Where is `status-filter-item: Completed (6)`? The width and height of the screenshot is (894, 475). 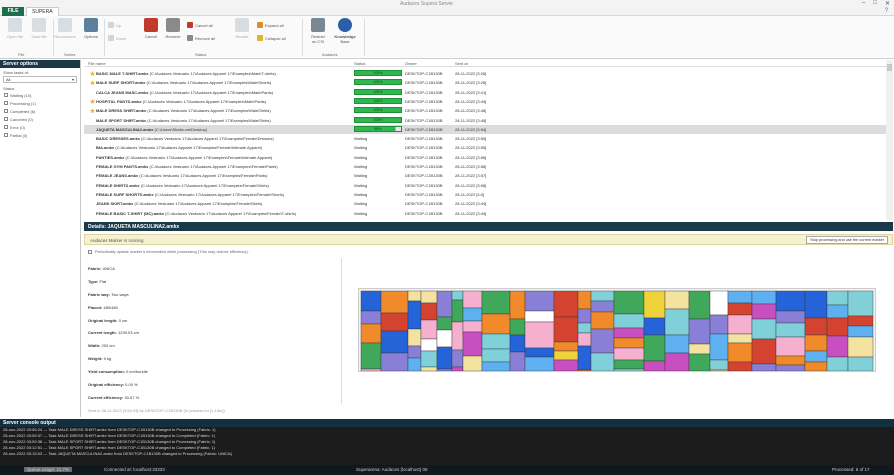
status-filter-item: Completed (6) is located at coordinates (40, 111).